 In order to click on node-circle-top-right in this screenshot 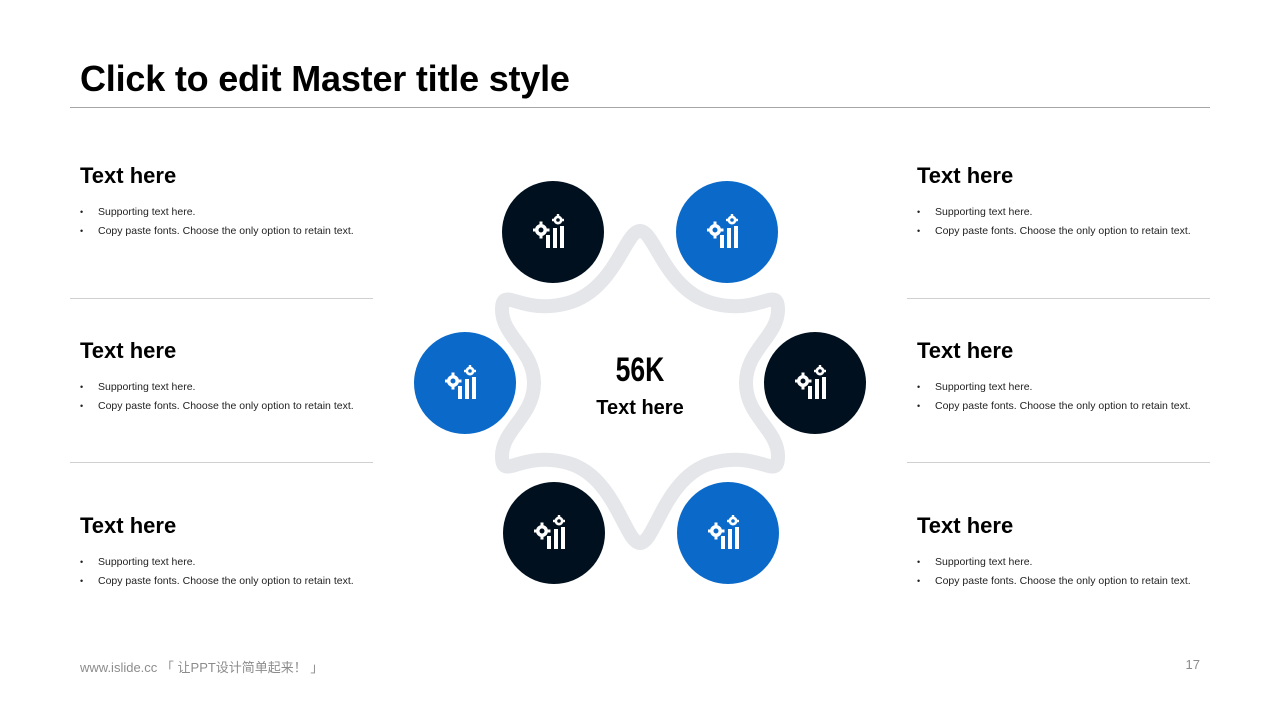, I will do `click(727, 232)`.